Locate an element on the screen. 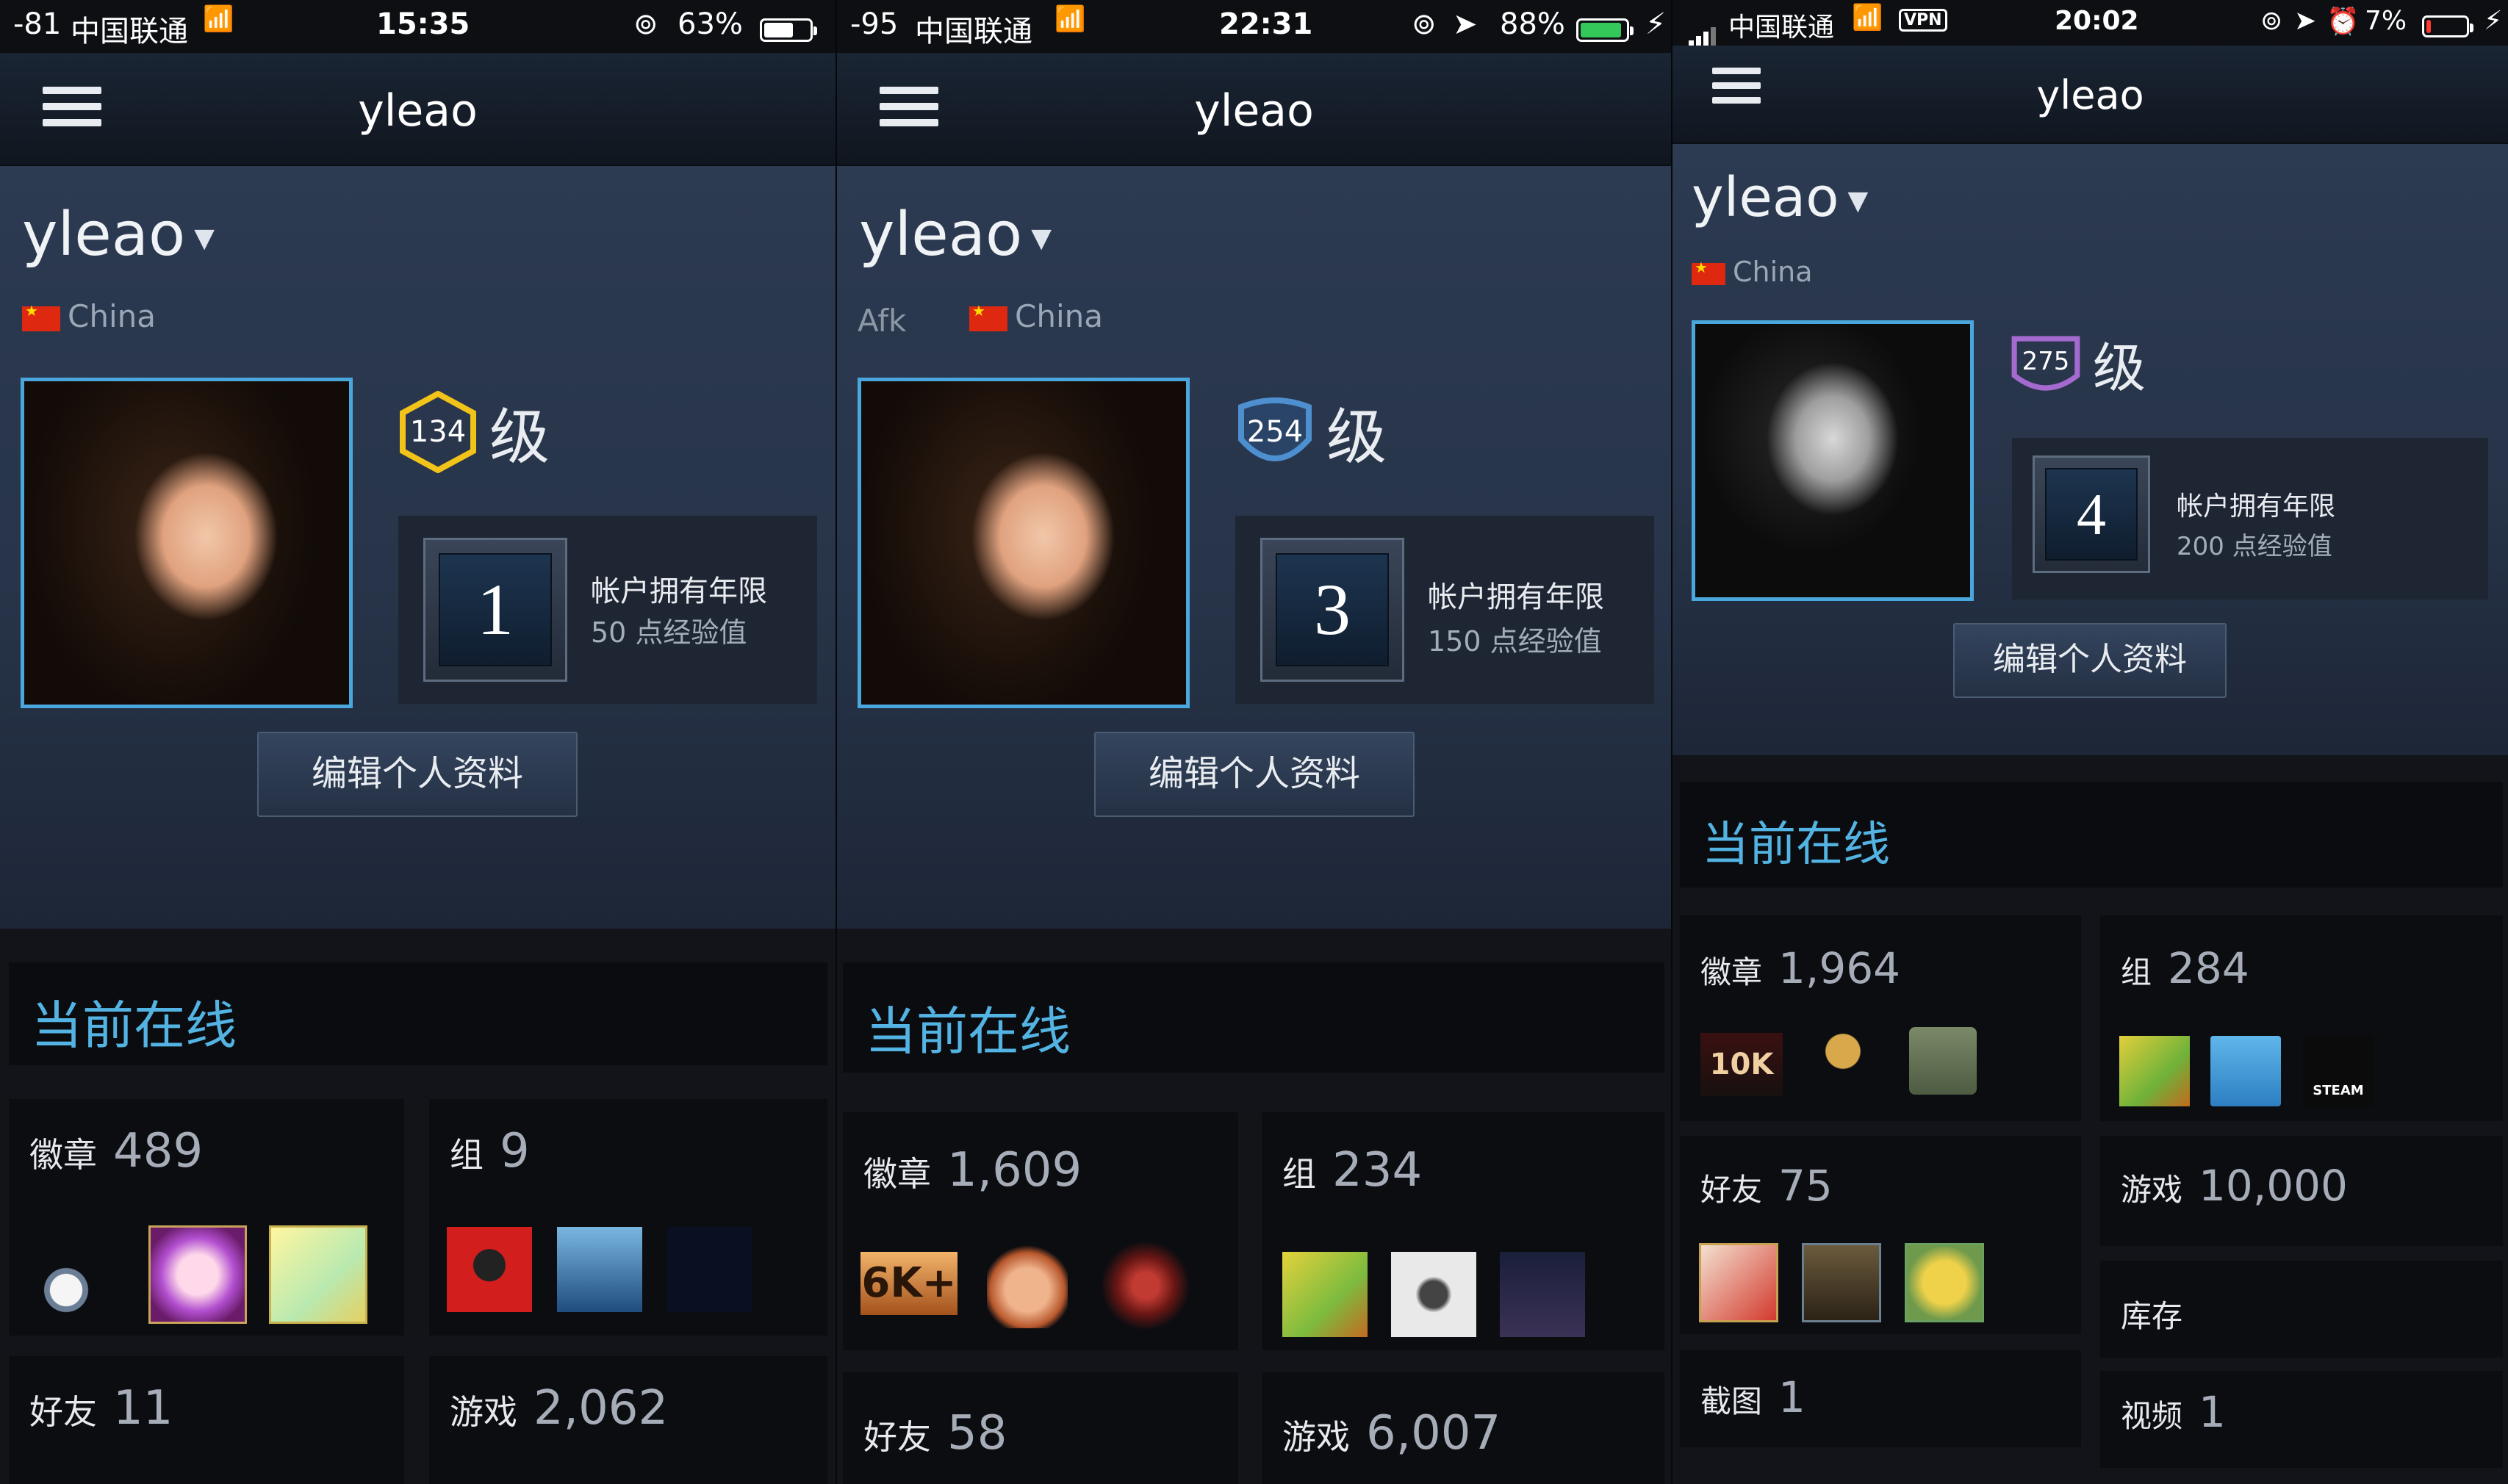 This screenshot has height=1484, width=2508. friends-count: 58 is located at coordinates (977, 1433).